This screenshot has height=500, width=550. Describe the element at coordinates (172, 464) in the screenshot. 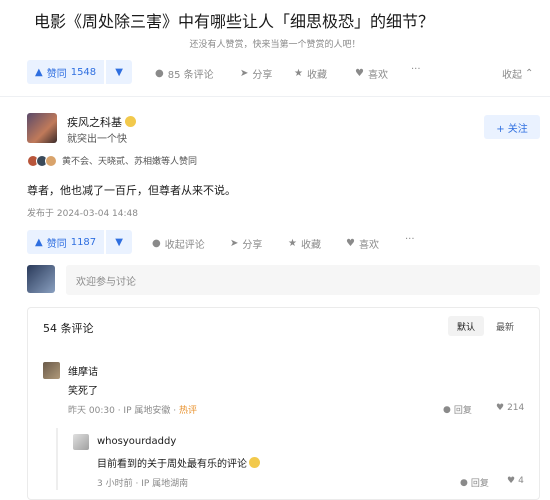

I see `reply-text-content: 目前看到的关于周处最有乐的评论` at that location.